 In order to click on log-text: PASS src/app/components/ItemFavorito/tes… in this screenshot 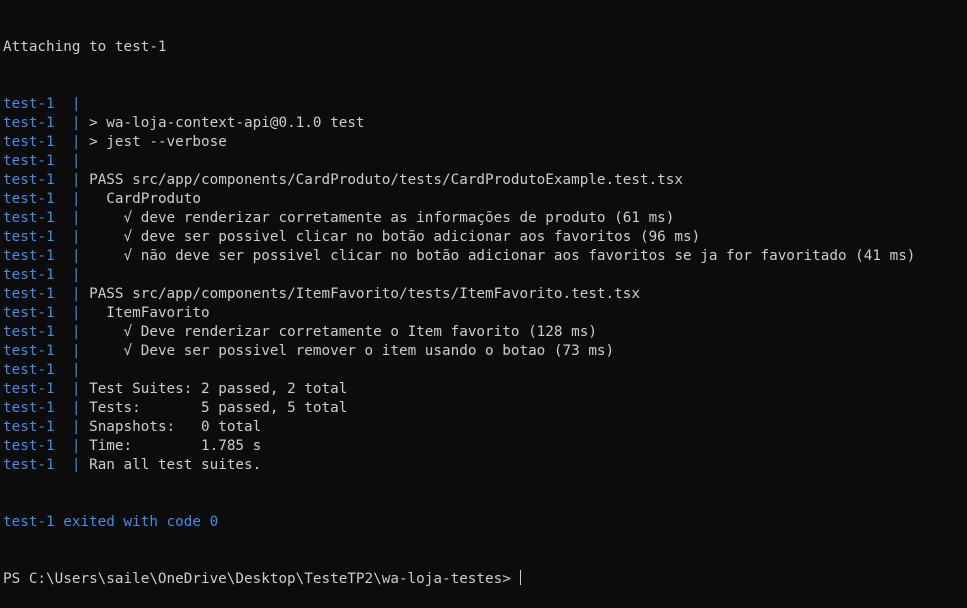, I will do `click(364, 294)`.